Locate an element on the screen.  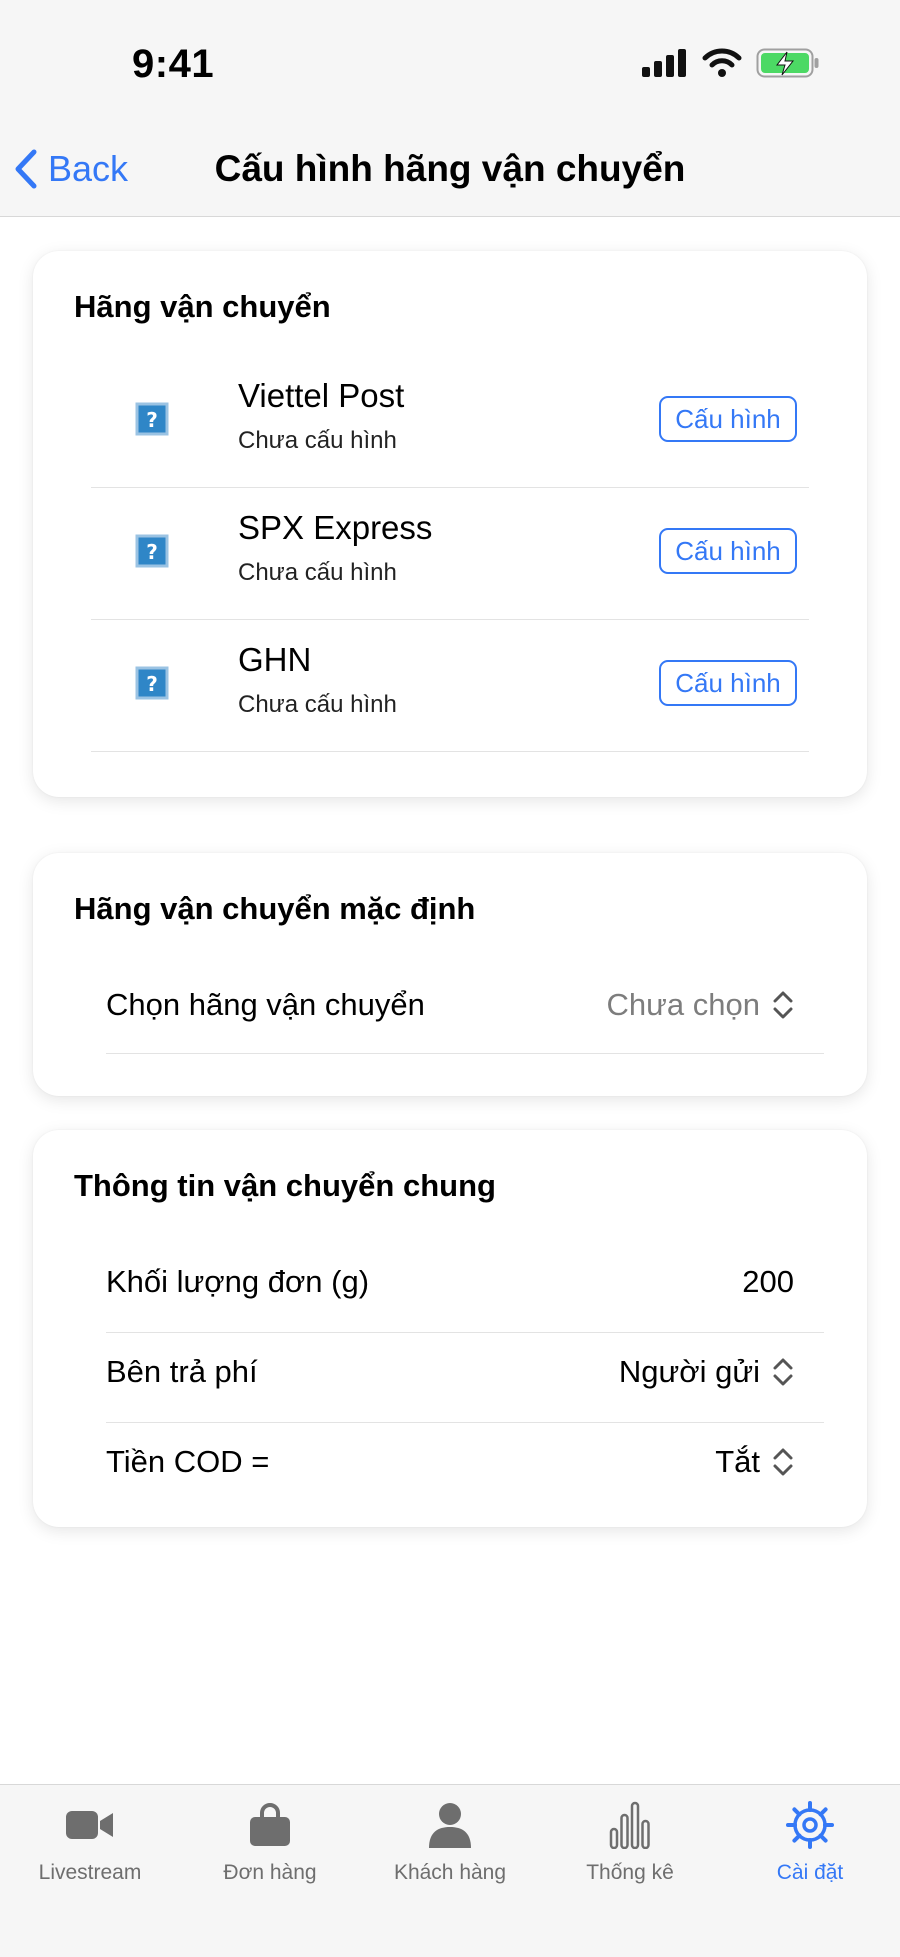
configure-ghn-button: Cấu hình is located at coordinates (728, 683).